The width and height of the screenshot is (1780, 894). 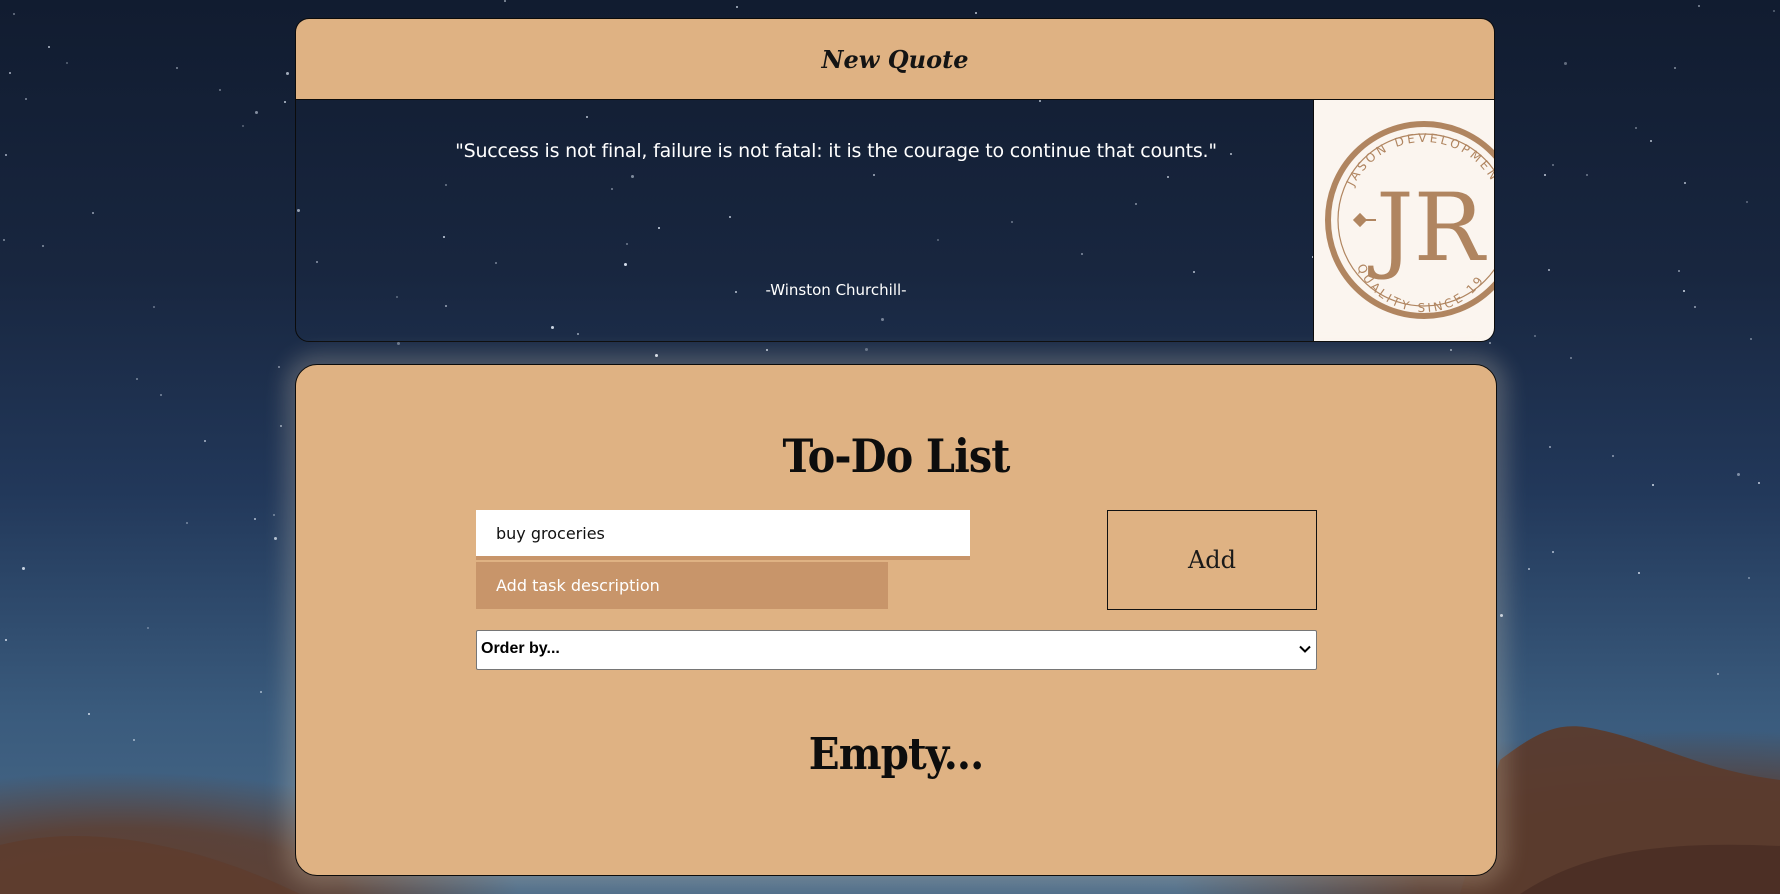 I want to click on quote-author: -Winston Churchill-, so click(x=836, y=290).